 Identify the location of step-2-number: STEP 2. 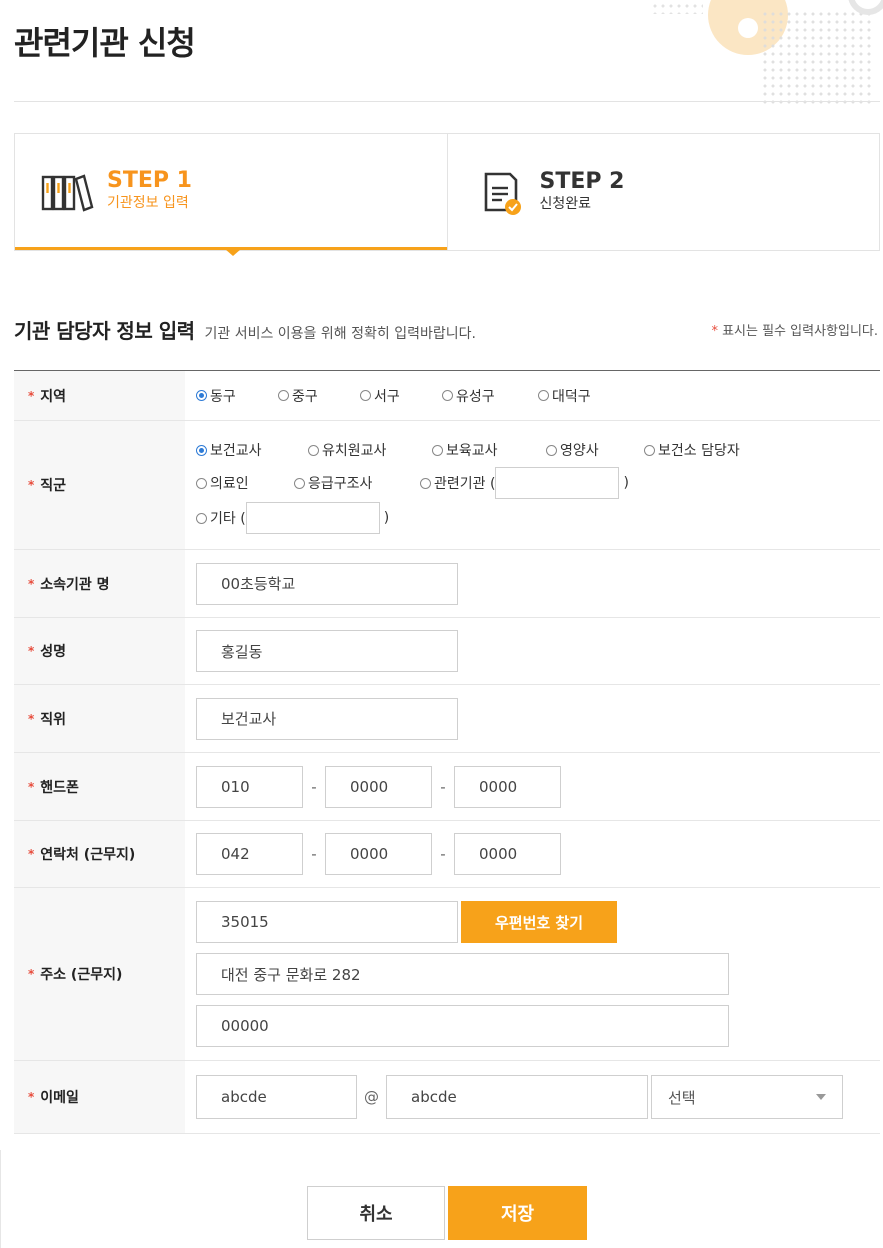
(582, 181).